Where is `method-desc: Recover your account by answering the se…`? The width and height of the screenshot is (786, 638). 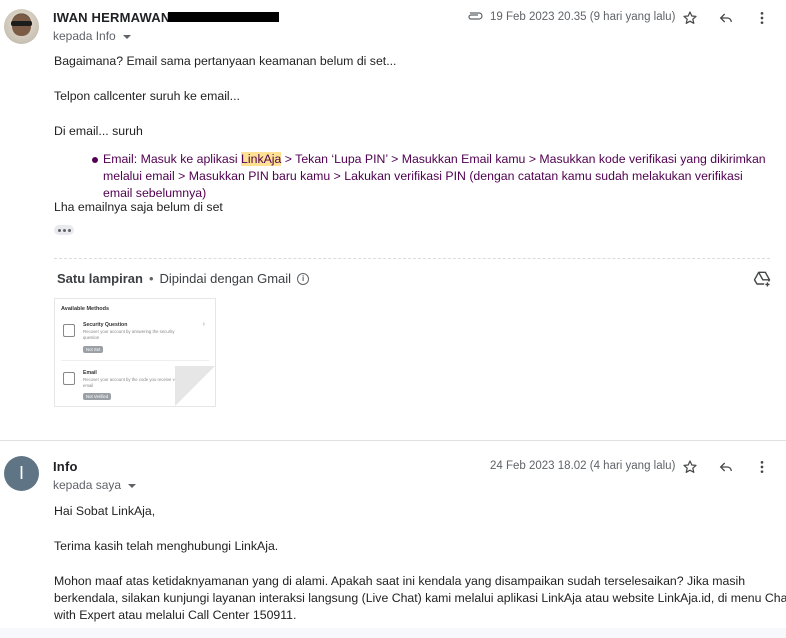
method-desc: Recover your account by answering the se… is located at coordinates (129, 334).